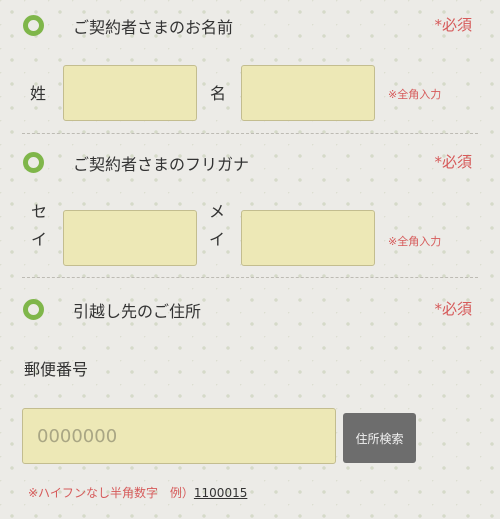 This screenshot has height=519, width=500. I want to click on name-section-header: ご契約者さまのお名前 *必須, so click(250, 28).